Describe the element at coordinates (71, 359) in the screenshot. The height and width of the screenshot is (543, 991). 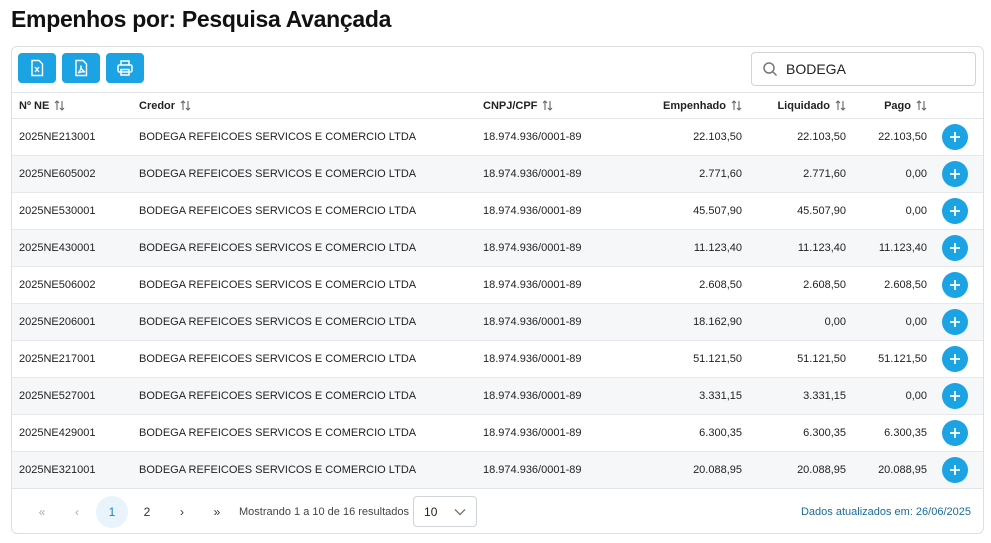
I see `cell-ne: 2025NE217001` at that location.